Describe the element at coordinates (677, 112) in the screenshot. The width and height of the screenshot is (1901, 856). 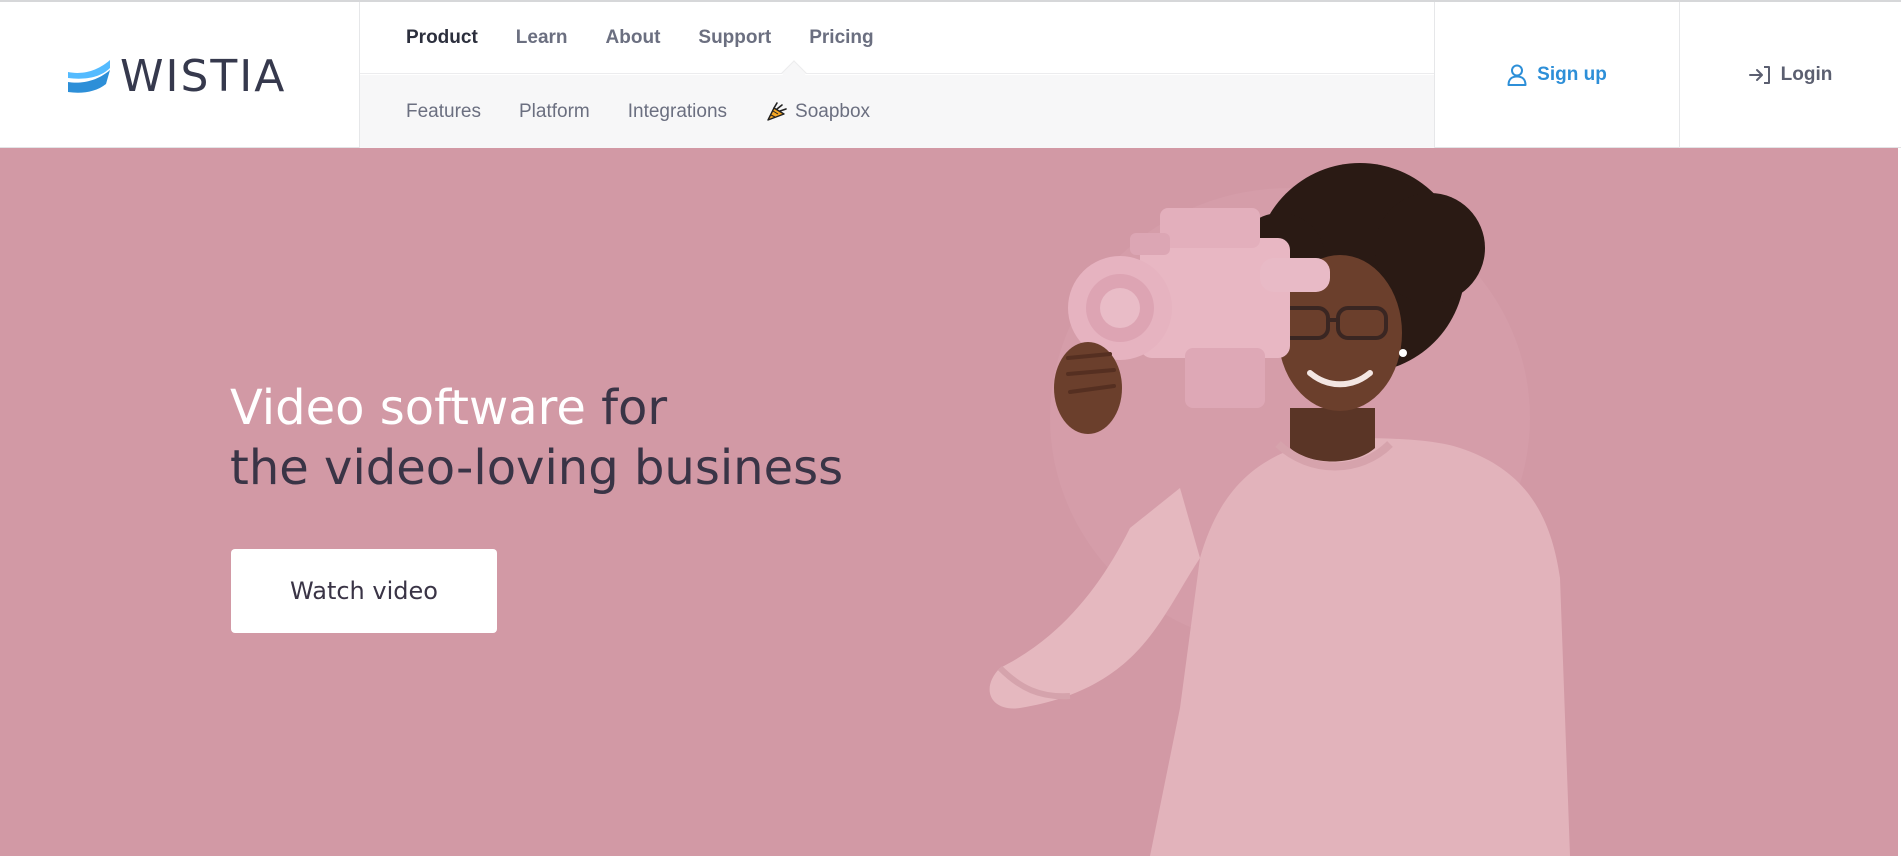
I see `subnav-integrations: Integrations` at that location.